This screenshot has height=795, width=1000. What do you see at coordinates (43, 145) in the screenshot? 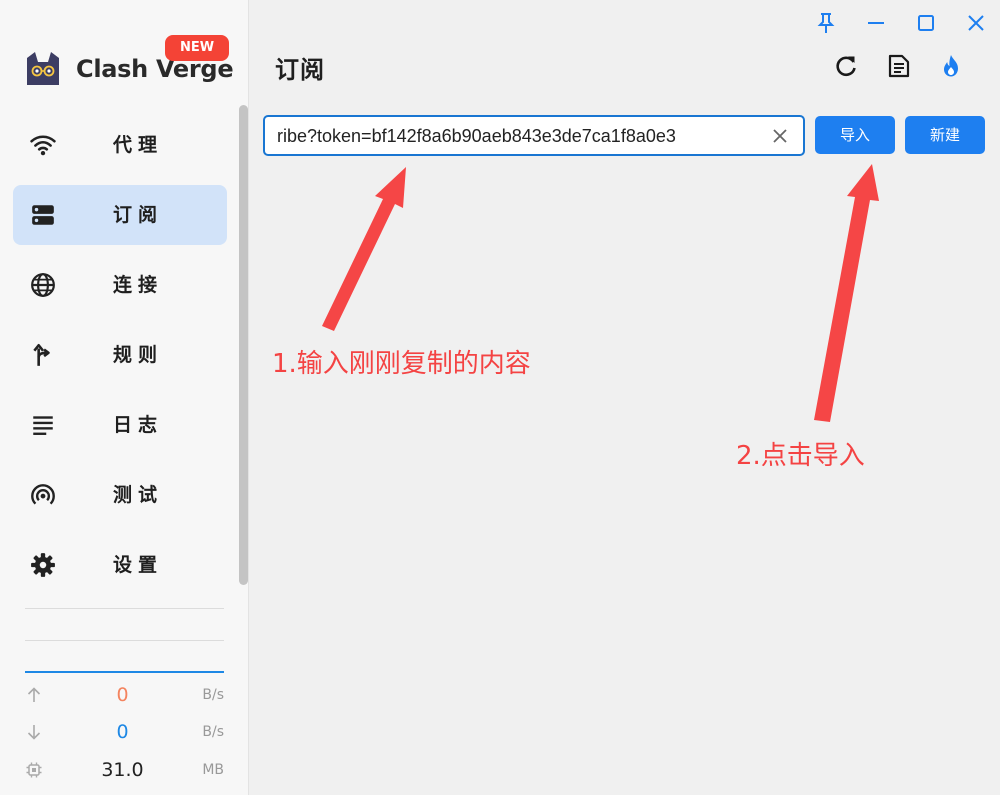
I see `wifi-icon` at bounding box center [43, 145].